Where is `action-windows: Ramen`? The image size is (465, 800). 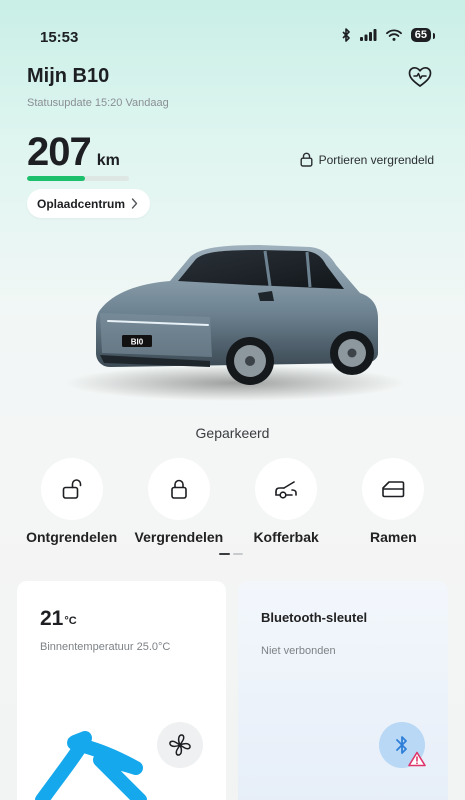
action-windows: Ramen is located at coordinates (393, 501).